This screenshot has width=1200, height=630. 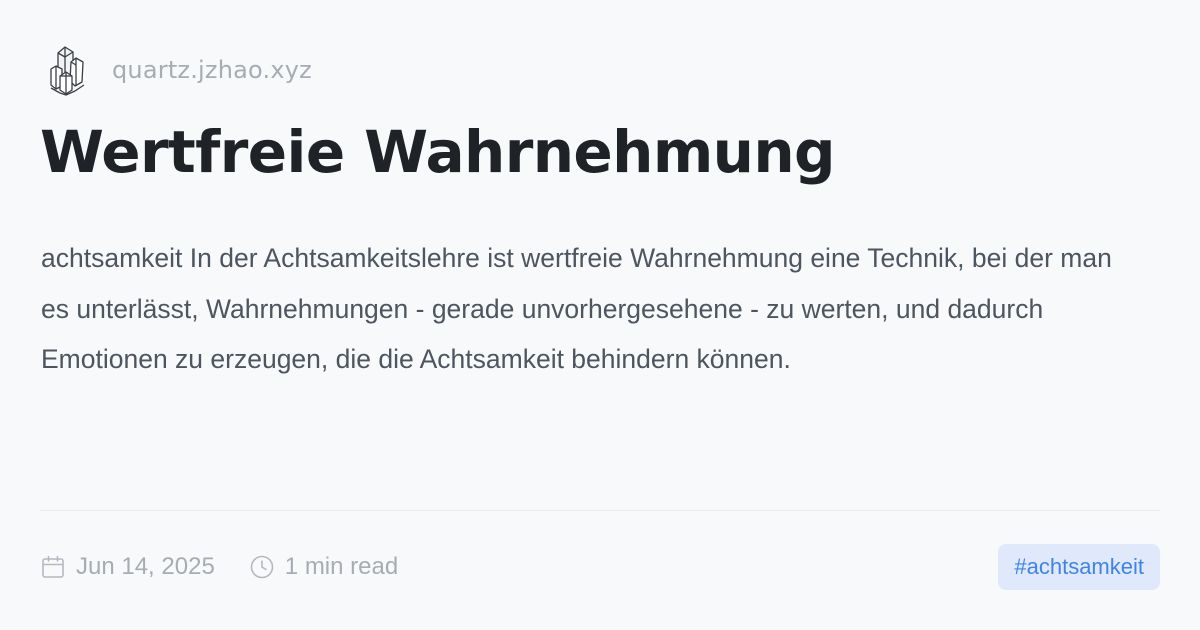 I want to click on read-time-text: 1 min read, so click(x=341, y=566).